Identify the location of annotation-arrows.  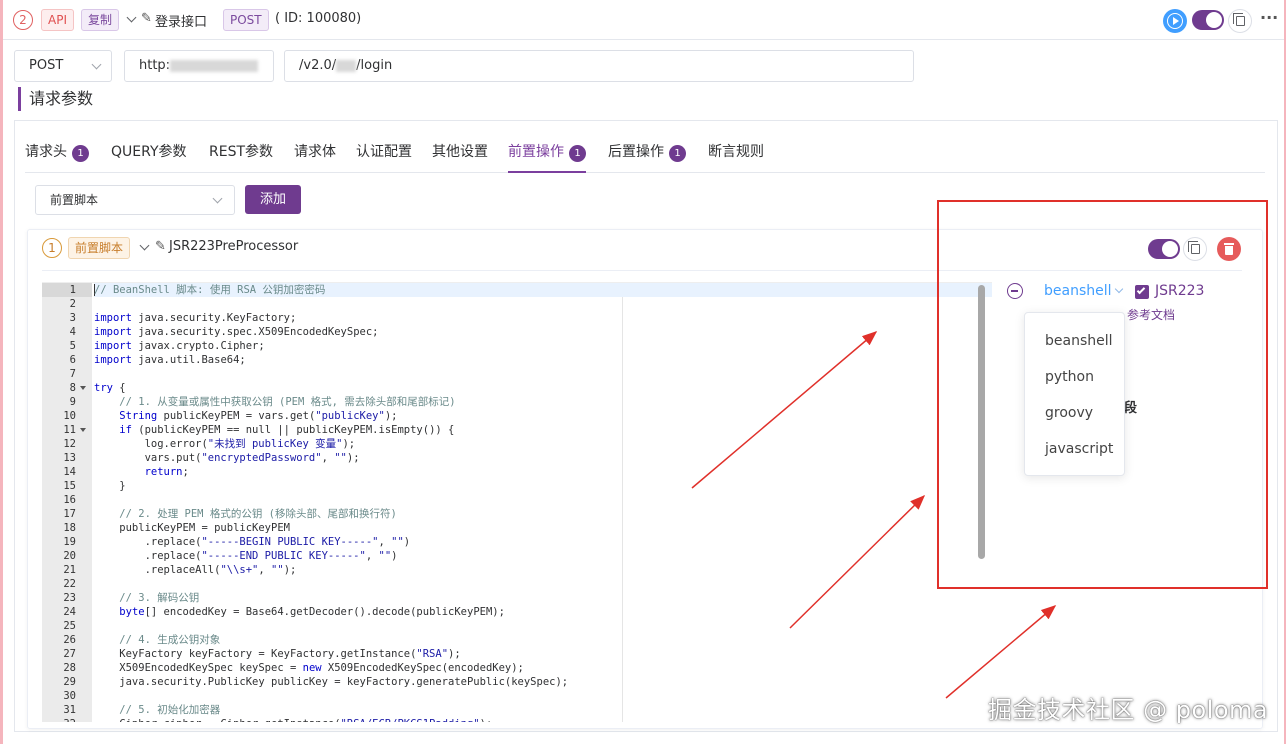
(874, 515).